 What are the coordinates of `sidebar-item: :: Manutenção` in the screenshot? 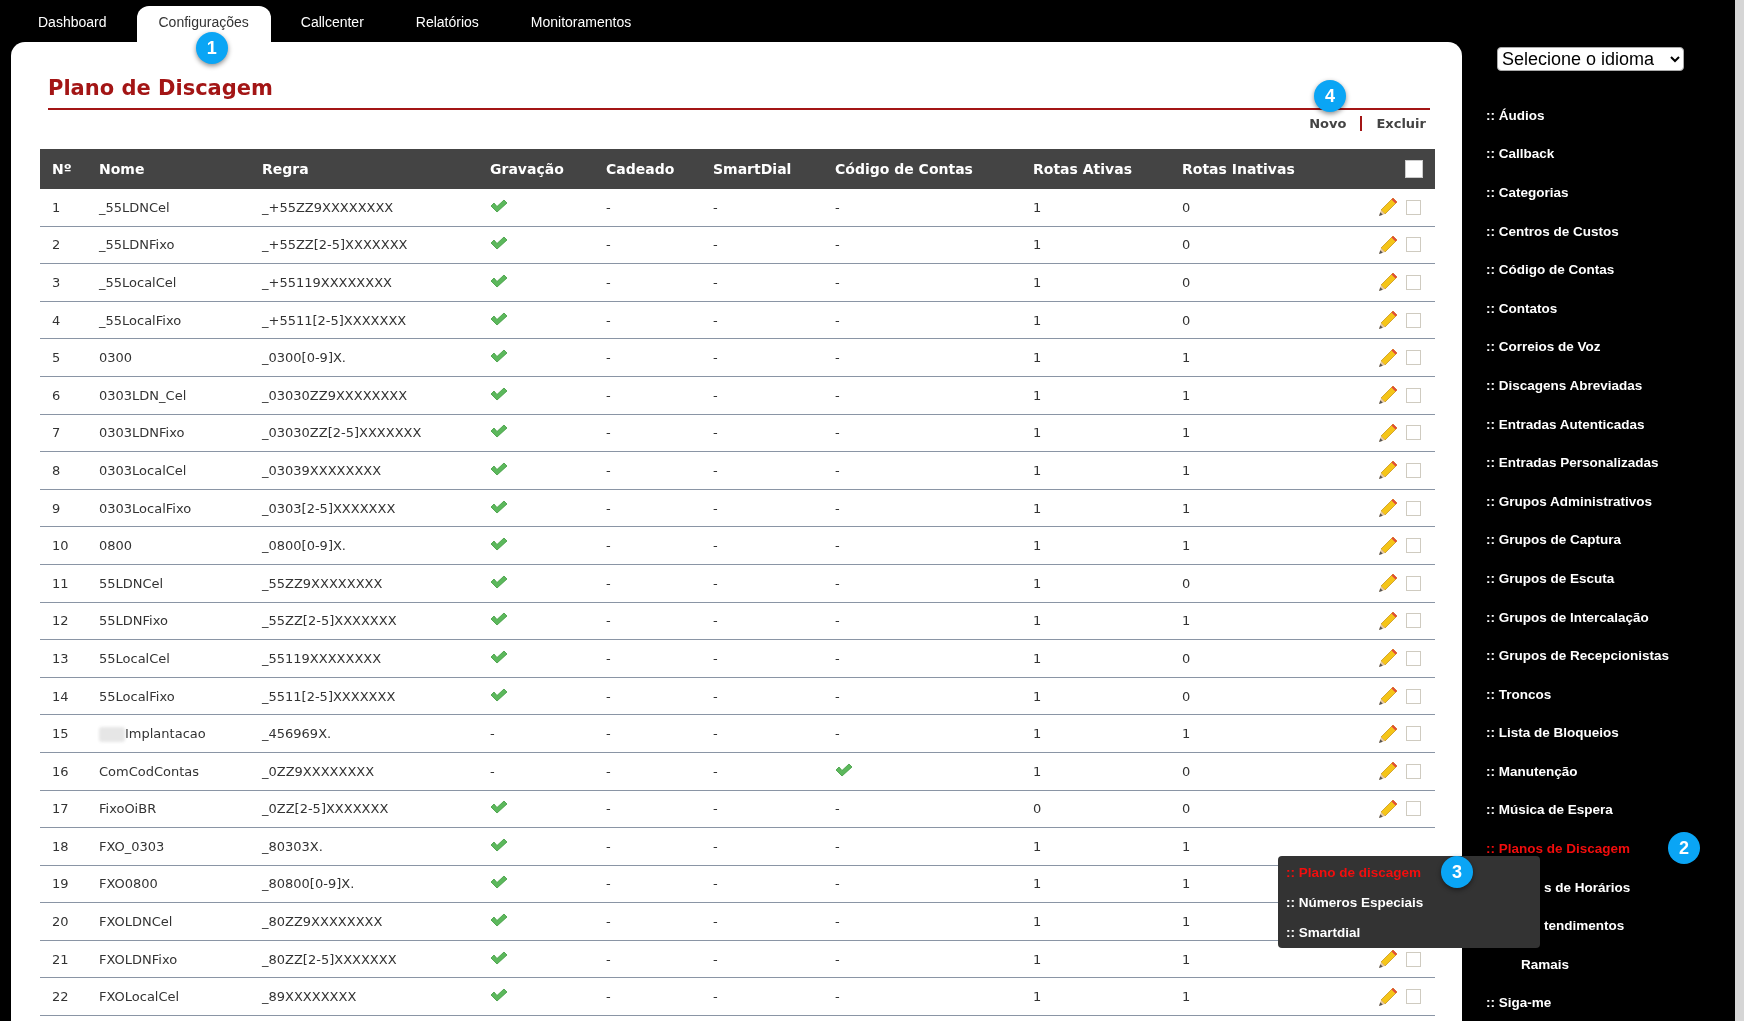 It's located at (1532, 771).